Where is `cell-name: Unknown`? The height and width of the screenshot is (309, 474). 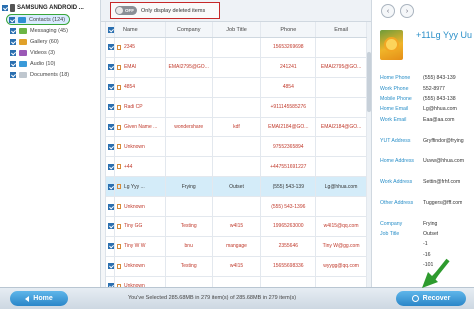
cell-name: Unknown is located at coordinates (140, 207).